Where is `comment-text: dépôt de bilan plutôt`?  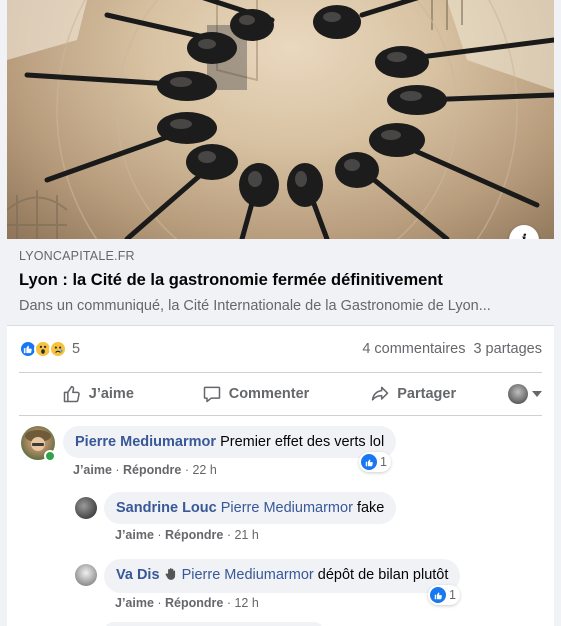
comment-text: dépôt de bilan plutôt is located at coordinates (383, 575).